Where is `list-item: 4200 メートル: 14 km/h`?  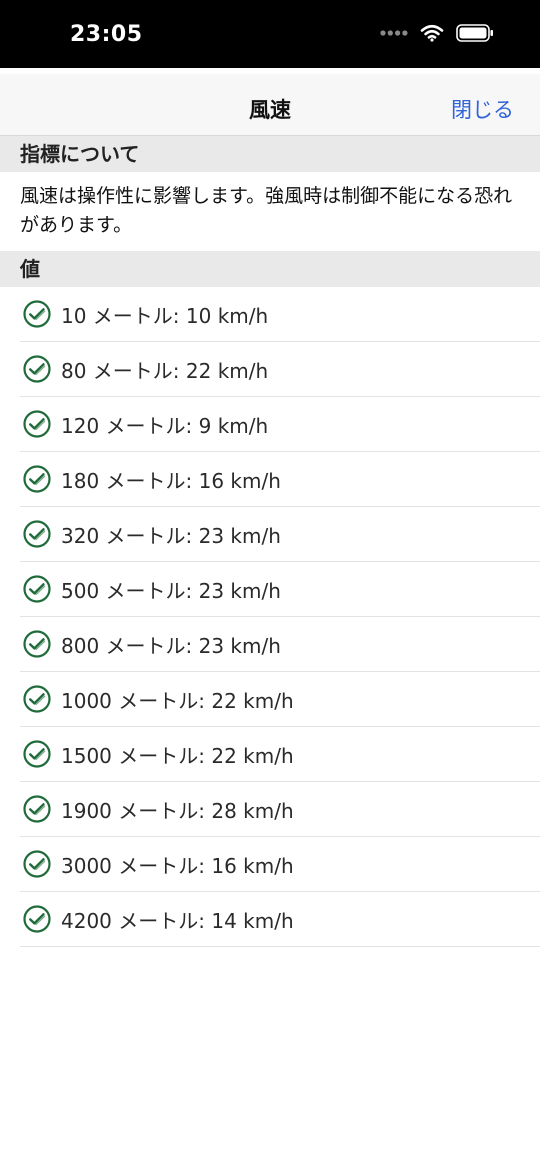
list-item: 4200 メートル: 14 km/h is located at coordinates (280, 919).